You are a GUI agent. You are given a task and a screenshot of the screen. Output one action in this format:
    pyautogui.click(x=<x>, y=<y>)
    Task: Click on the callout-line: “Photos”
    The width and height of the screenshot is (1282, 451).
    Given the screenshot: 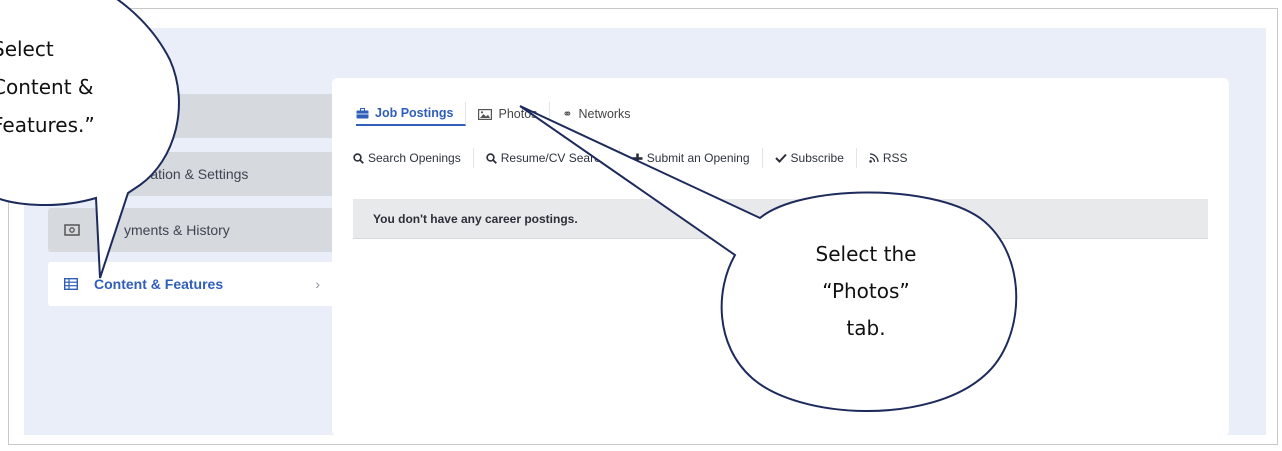 What is the action you would take?
    pyautogui.click(x=866, y=291)
    